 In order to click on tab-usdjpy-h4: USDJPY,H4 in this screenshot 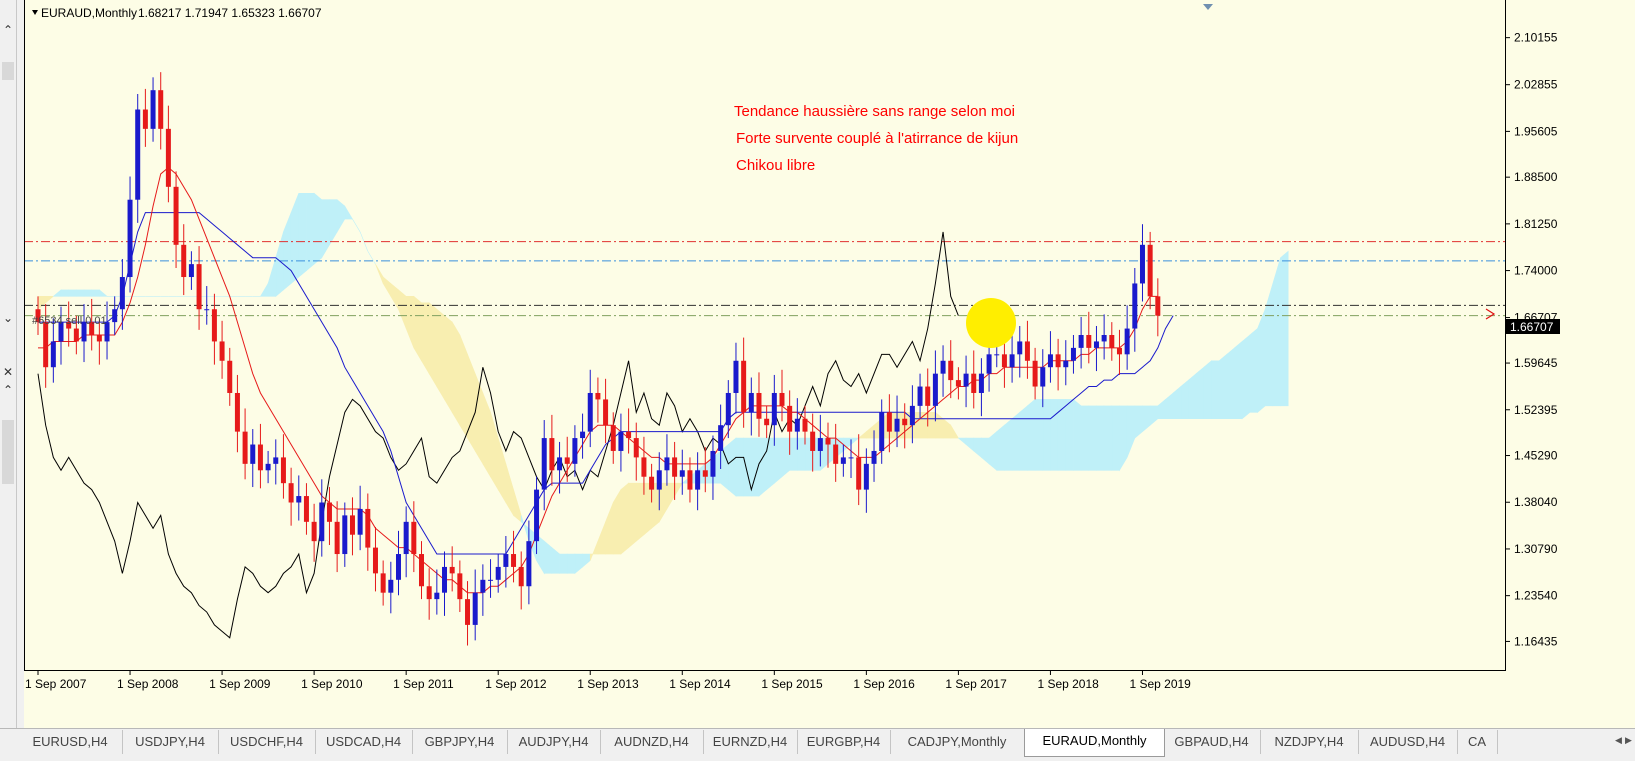, I will do `click(170, 742)`.